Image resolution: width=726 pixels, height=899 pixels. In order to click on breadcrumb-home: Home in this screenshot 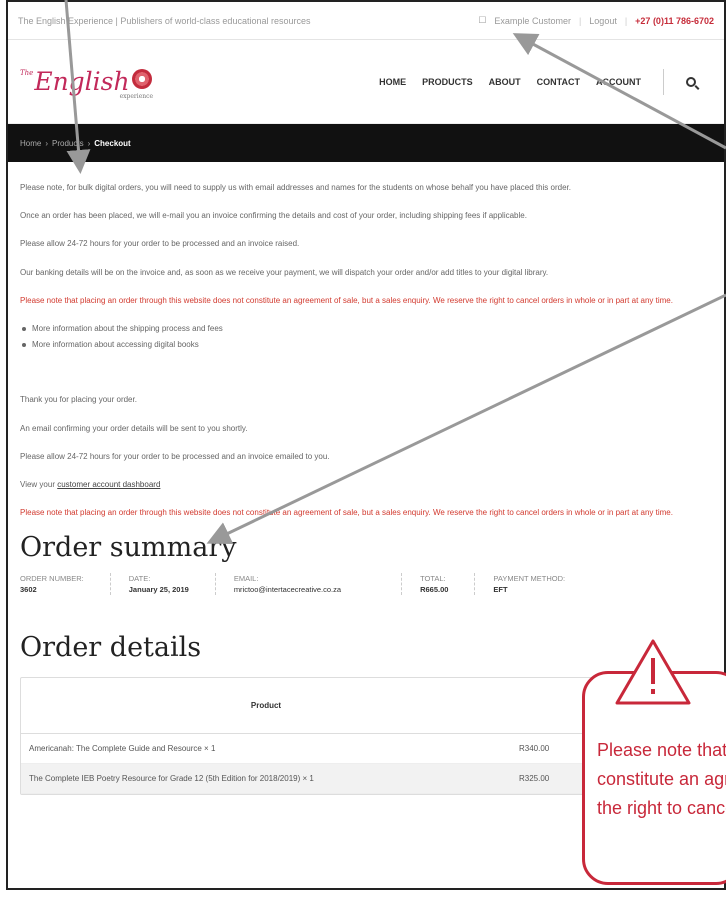, I will do `click(30, 143)`.